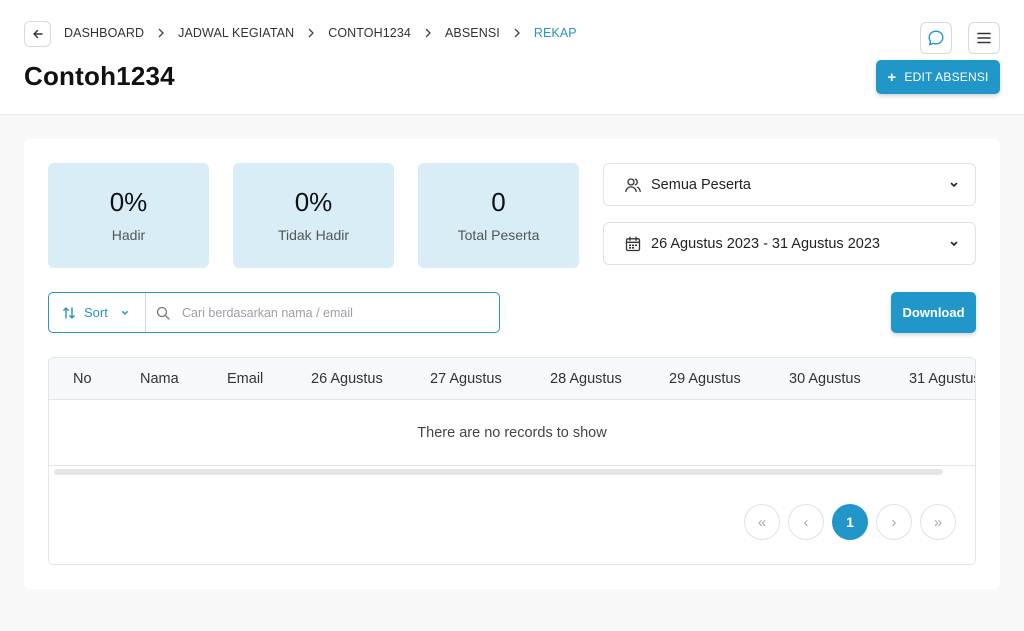 The height and width of the screenshot is (631, 1024). I want to click on column-header: No, so click(82, 379).